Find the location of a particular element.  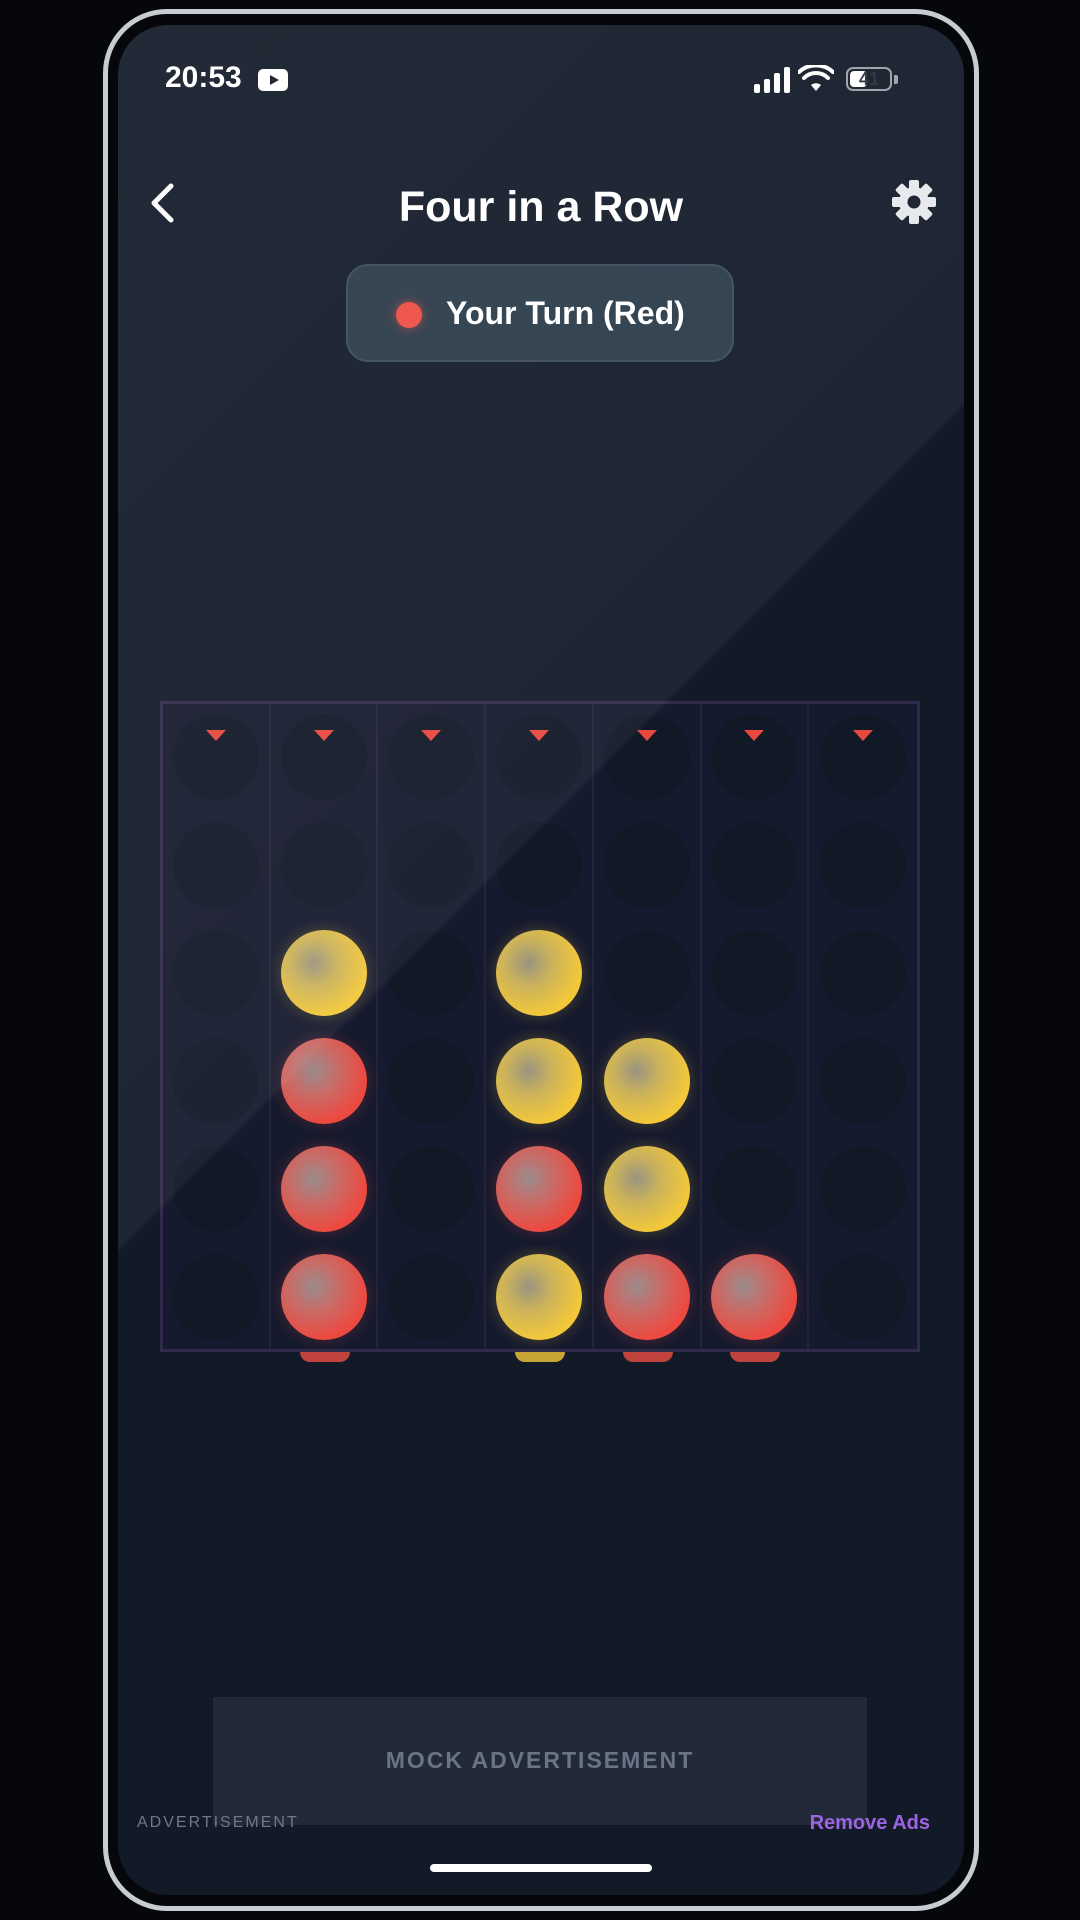

turn-indicator: Your Turn (Red) is located at coordinates (540, 313).